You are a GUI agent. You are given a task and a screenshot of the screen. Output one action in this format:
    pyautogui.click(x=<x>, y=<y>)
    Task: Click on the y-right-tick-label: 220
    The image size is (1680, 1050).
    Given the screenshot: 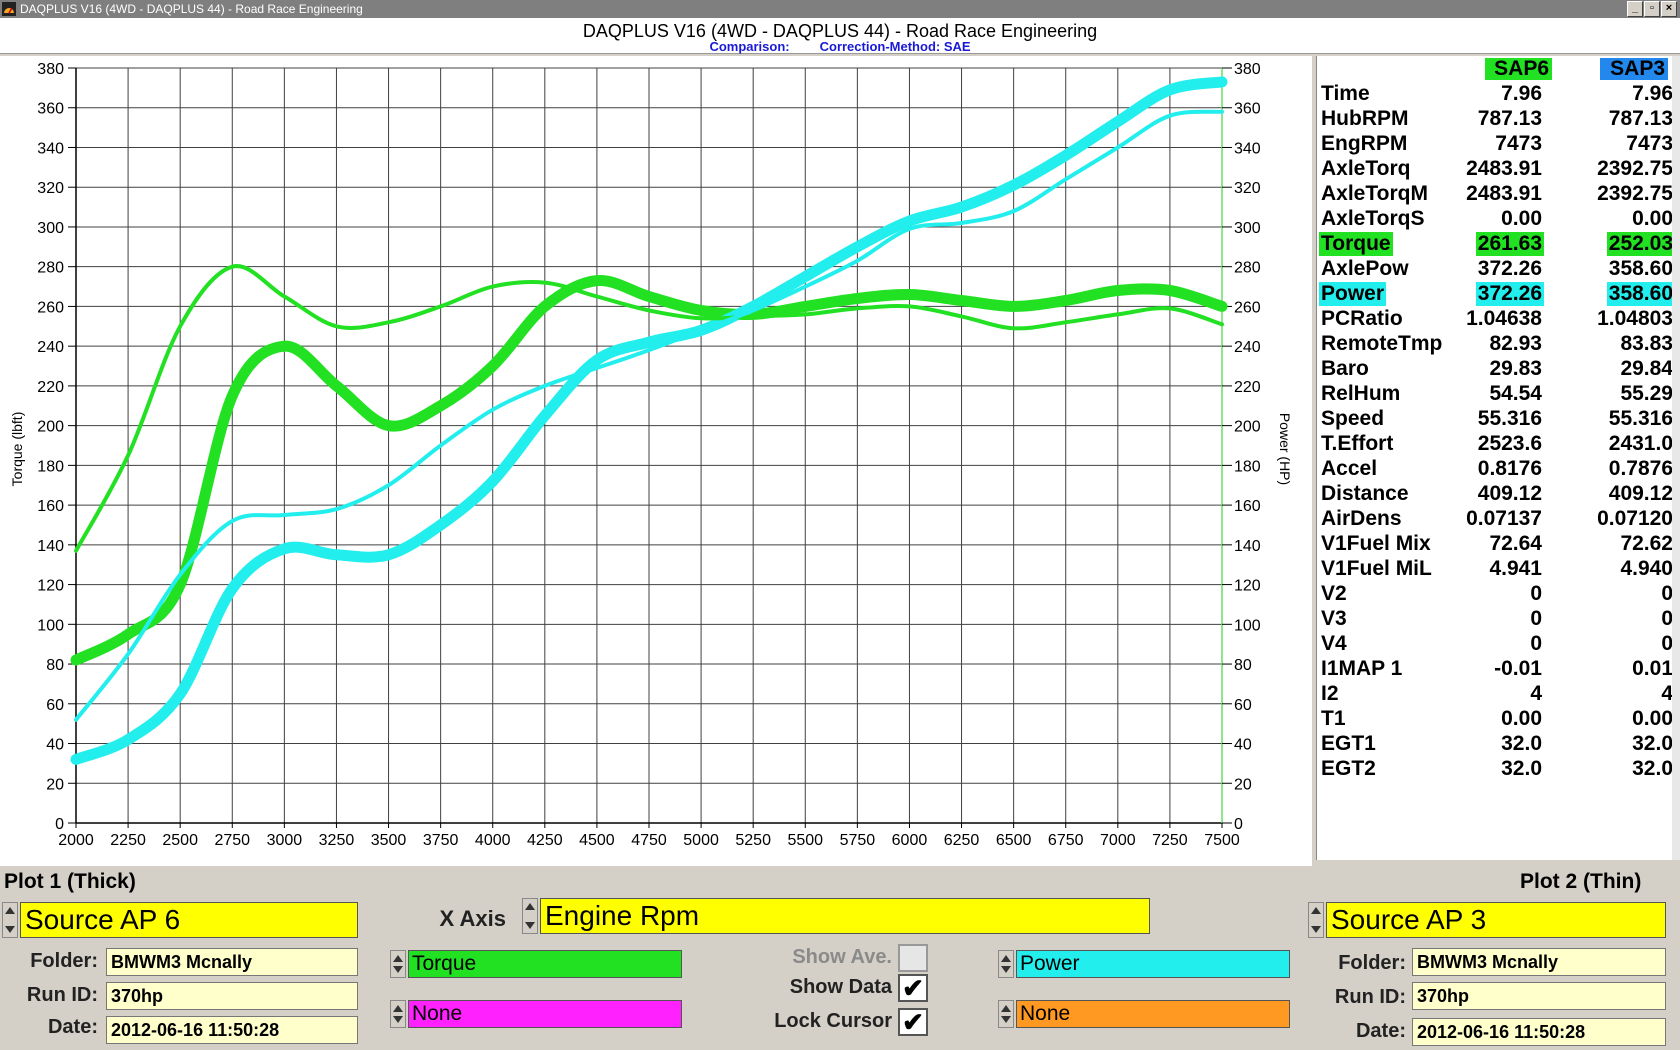 What is the action you would take?
    pyautogui.click(x=1247, y=387)
    